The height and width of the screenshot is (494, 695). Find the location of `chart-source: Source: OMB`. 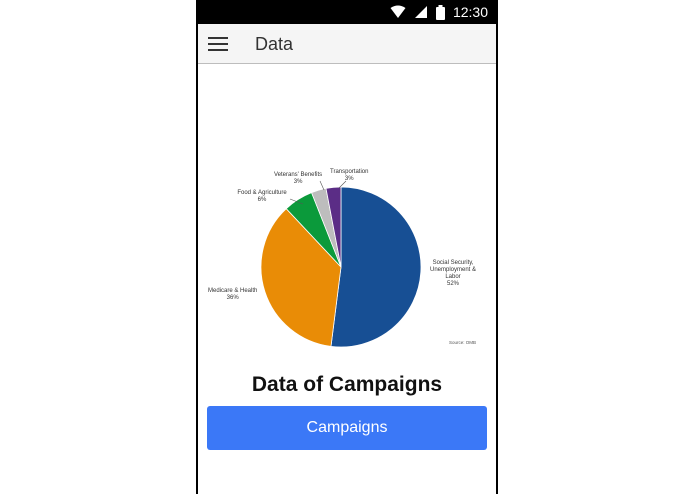

chart-source: Source: OMB is located at coordinates (462, 342).